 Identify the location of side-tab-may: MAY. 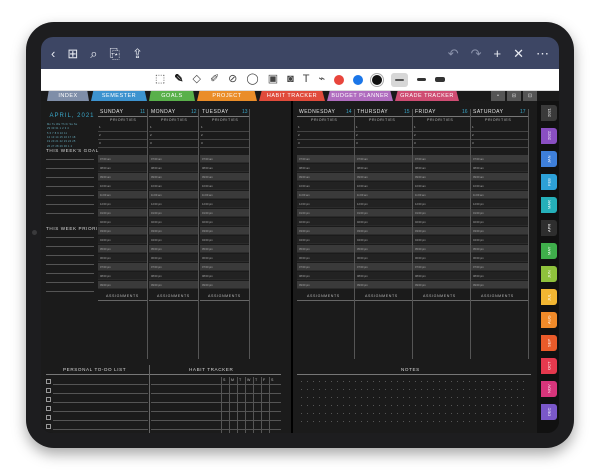
(549, 251).